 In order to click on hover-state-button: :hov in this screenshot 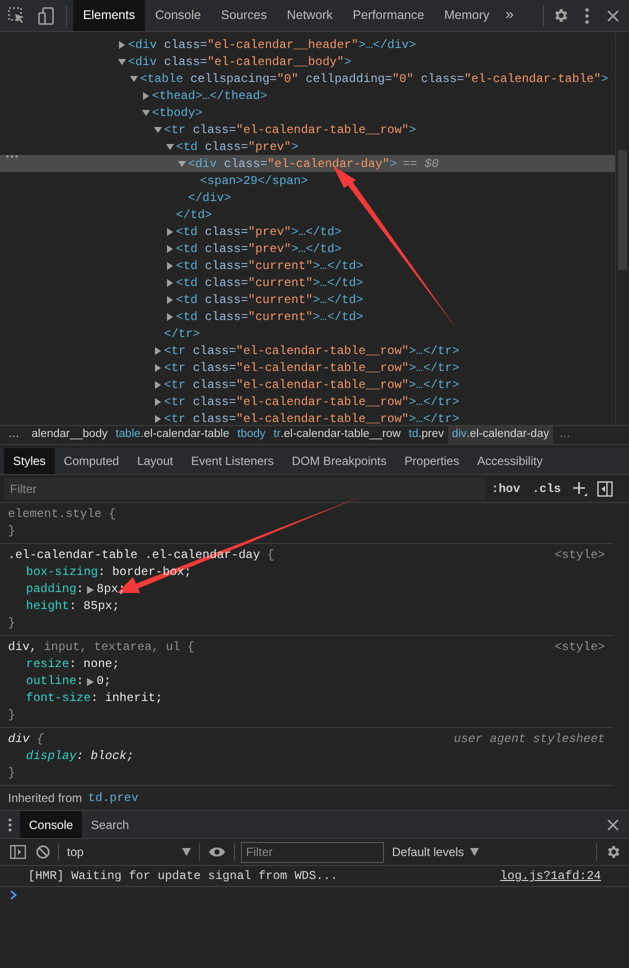, I will do `click(505, 489)`.